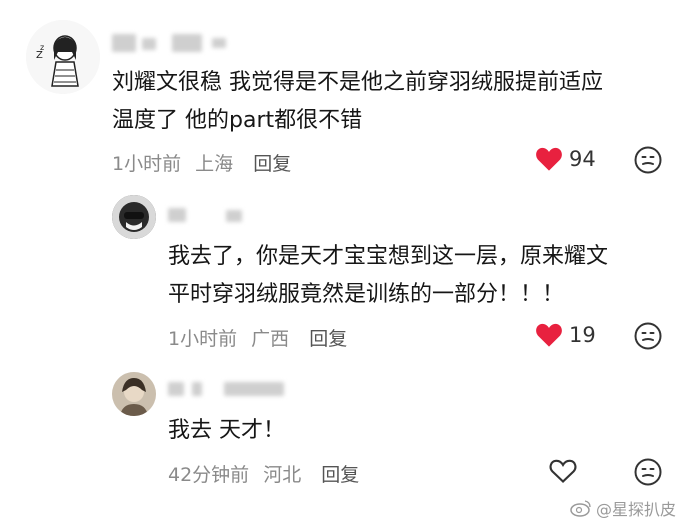  Describe the element at coordinates (388, 275) in the screenshot. I see `comment-text: 我去了，你是天才宝宝想到这一层，原来耀文 平时穿羽绒服竟然是训练的一部分！！！` at that location.